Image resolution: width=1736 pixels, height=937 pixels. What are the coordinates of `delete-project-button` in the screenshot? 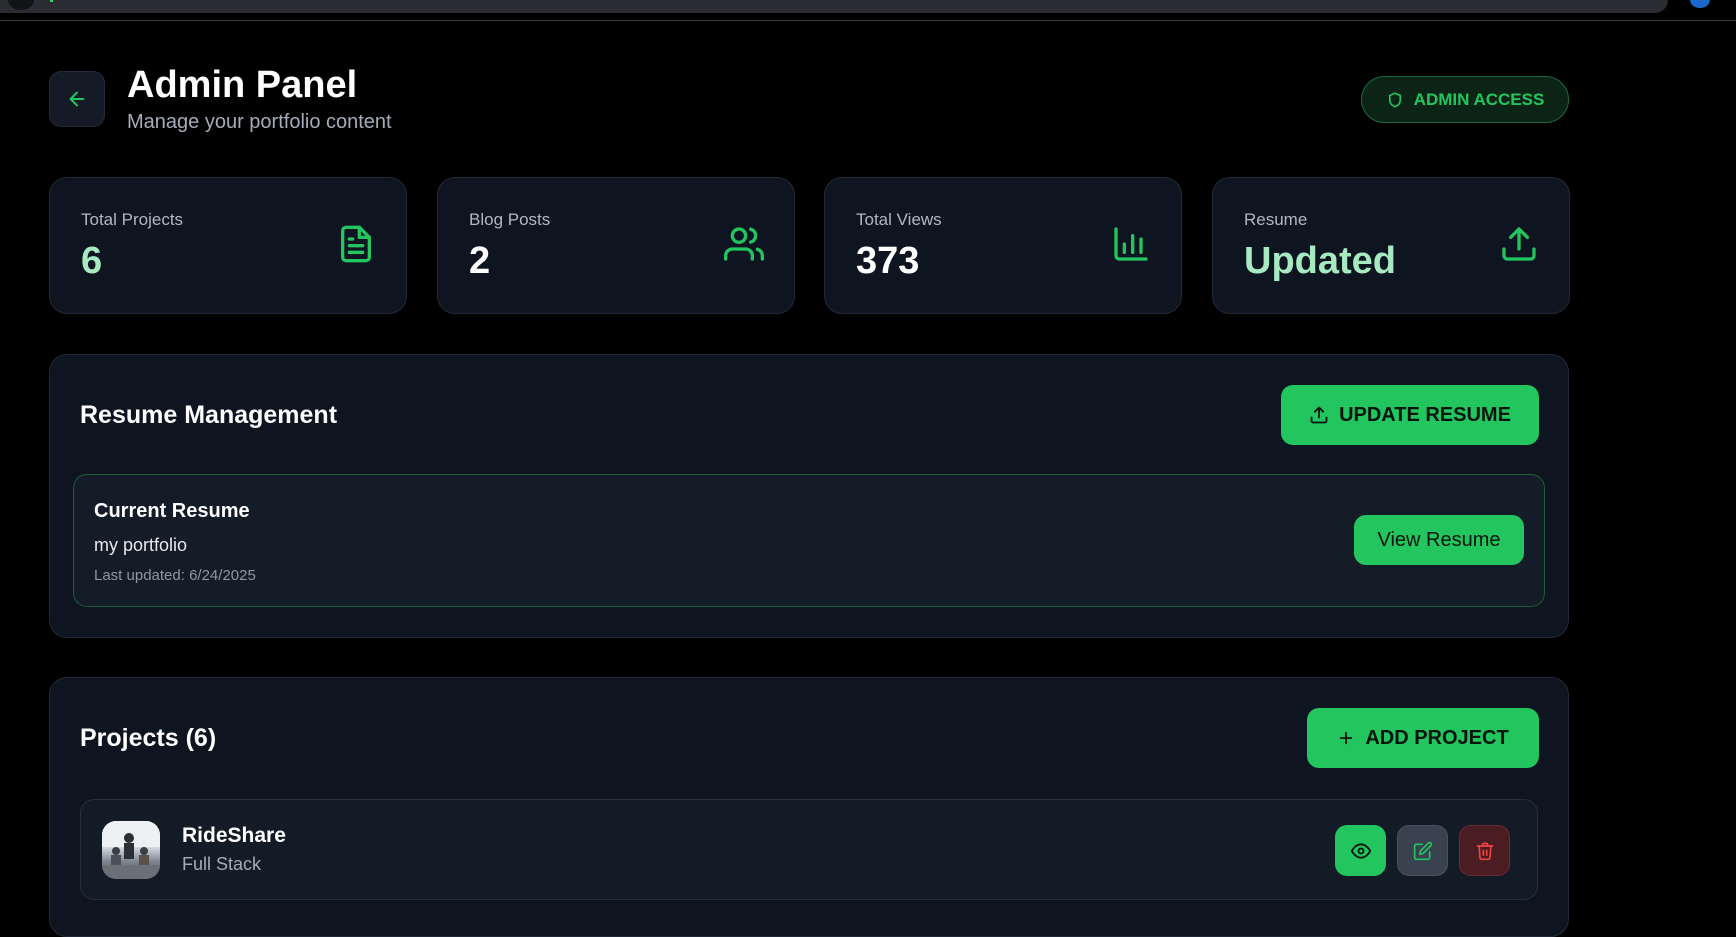 It's located at (1484, 850).